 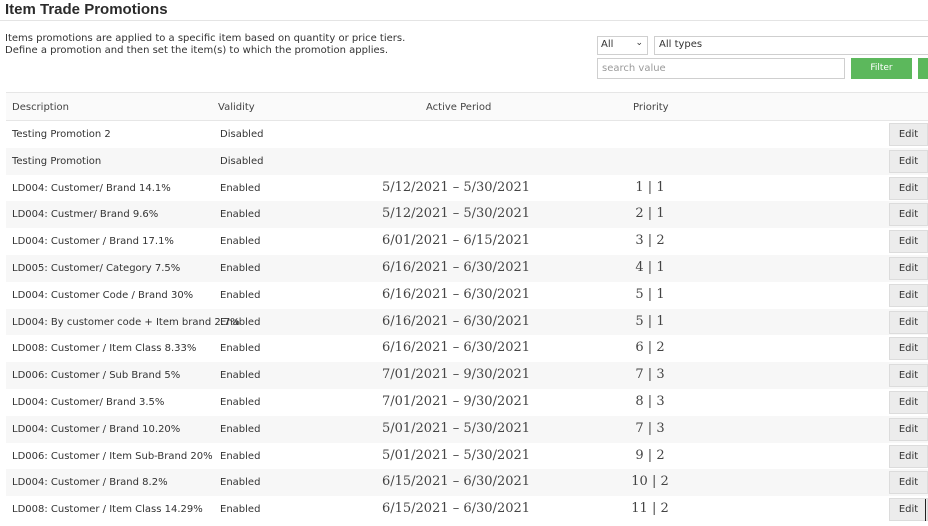 I want to click on row-description: Testing Promotion 2, so click(x=61, y=134).